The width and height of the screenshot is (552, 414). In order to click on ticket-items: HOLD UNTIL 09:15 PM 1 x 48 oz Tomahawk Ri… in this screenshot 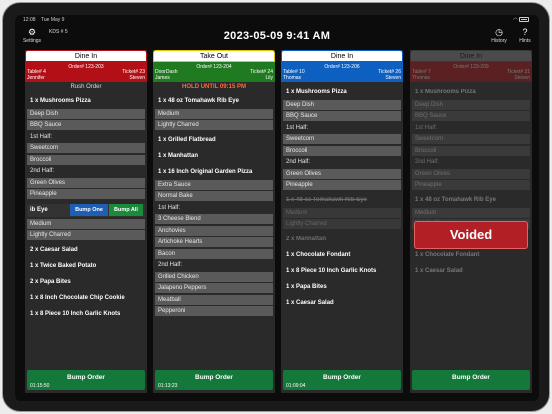, I will do `click(214, 199)`.